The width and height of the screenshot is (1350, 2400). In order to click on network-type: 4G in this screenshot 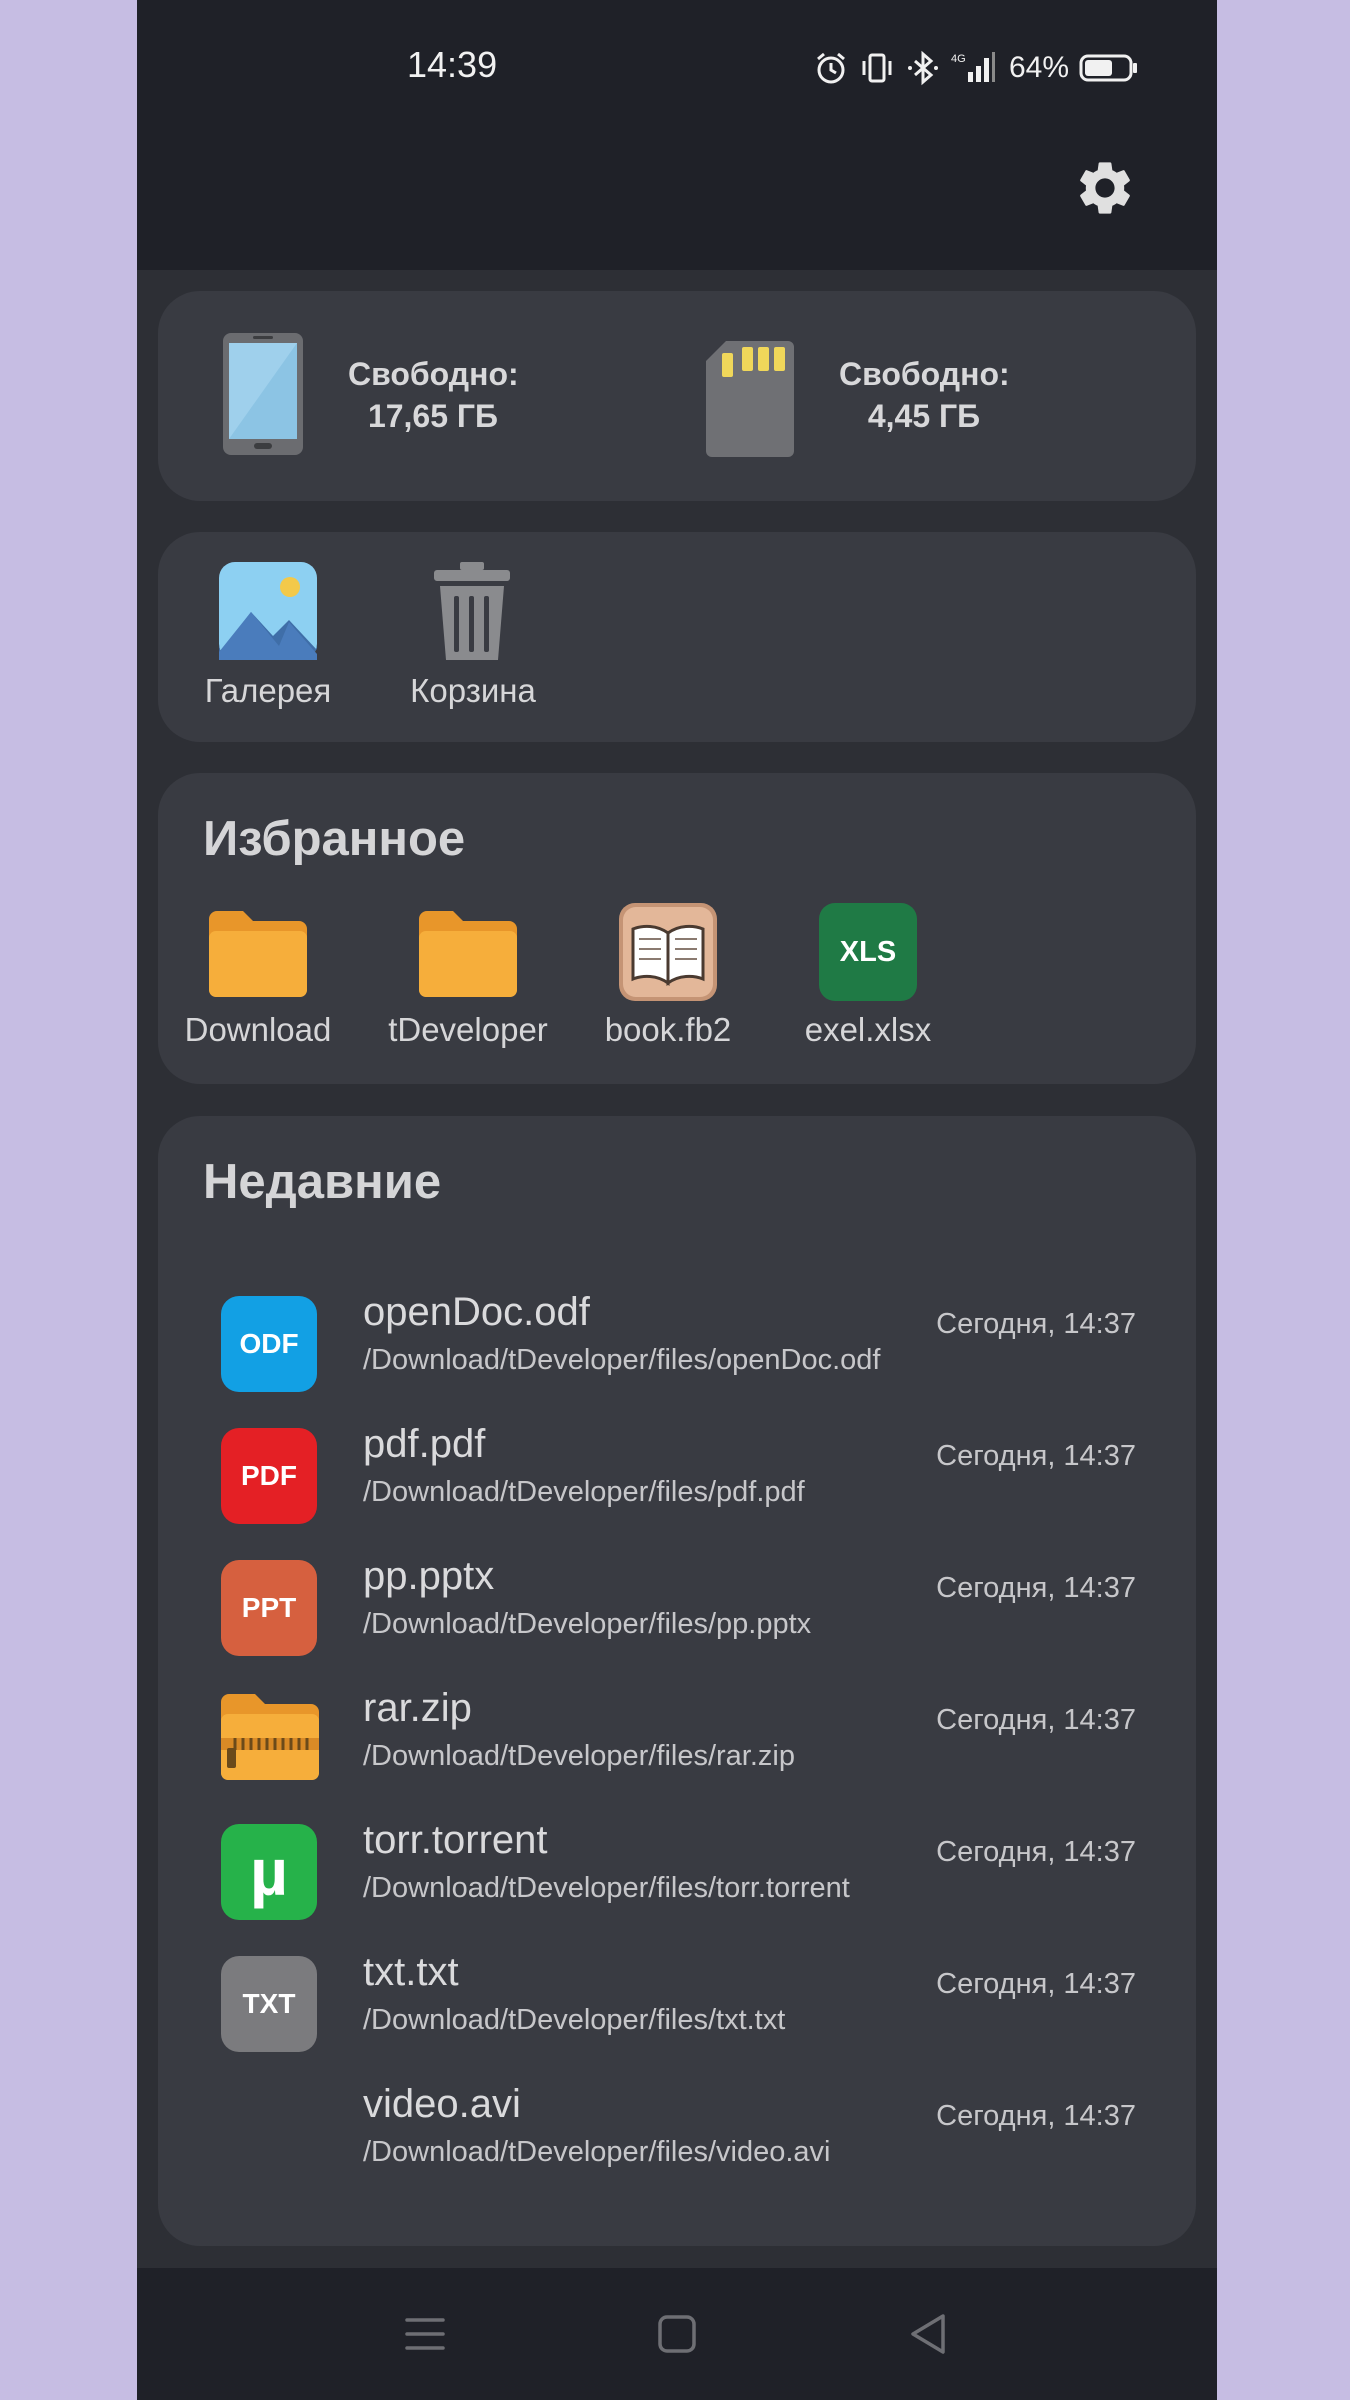, I will do `click(958, 59)`.